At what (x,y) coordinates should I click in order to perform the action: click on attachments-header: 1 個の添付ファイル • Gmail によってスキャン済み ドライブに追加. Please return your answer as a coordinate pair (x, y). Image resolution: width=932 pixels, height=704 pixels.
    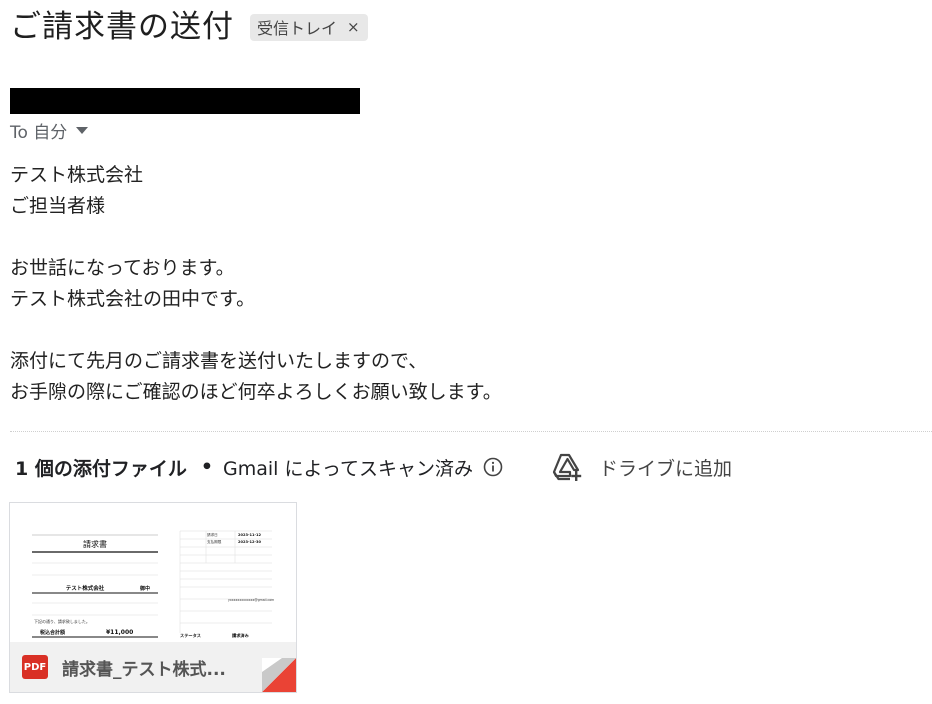
    Looking at the image, I should click on (373, 467).